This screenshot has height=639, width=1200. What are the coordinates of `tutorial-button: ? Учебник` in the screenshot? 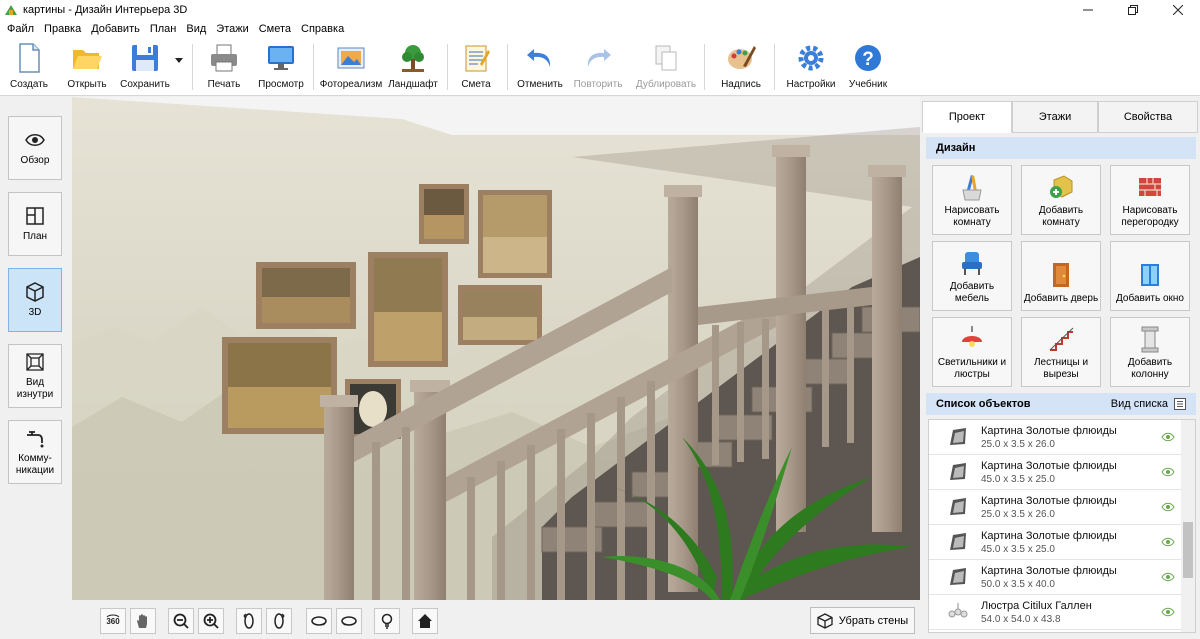 It's located at (868, 67).